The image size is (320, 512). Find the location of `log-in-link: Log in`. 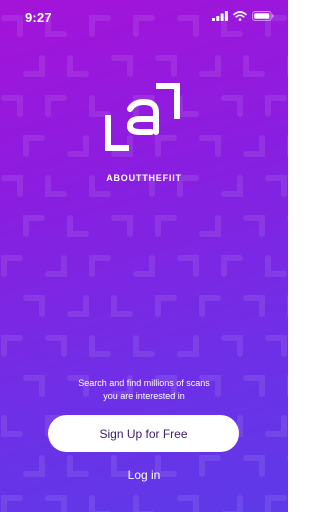

log-in-link: Log in is located at coordinates (144, 475).